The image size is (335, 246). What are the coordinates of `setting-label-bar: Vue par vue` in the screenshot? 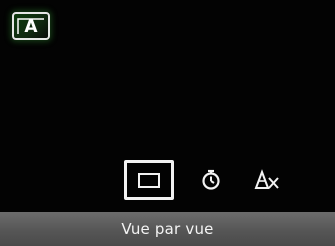 It's located at (167, 229).